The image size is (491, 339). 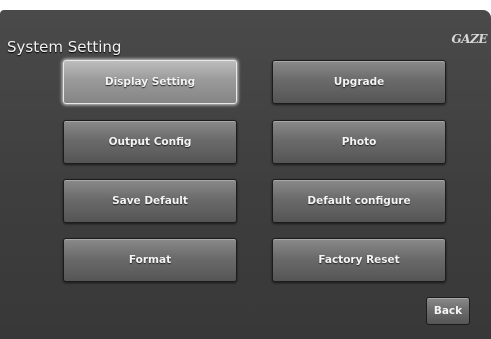 I want to click on default-configure-button: Default configure, so click(x=359, y=201).